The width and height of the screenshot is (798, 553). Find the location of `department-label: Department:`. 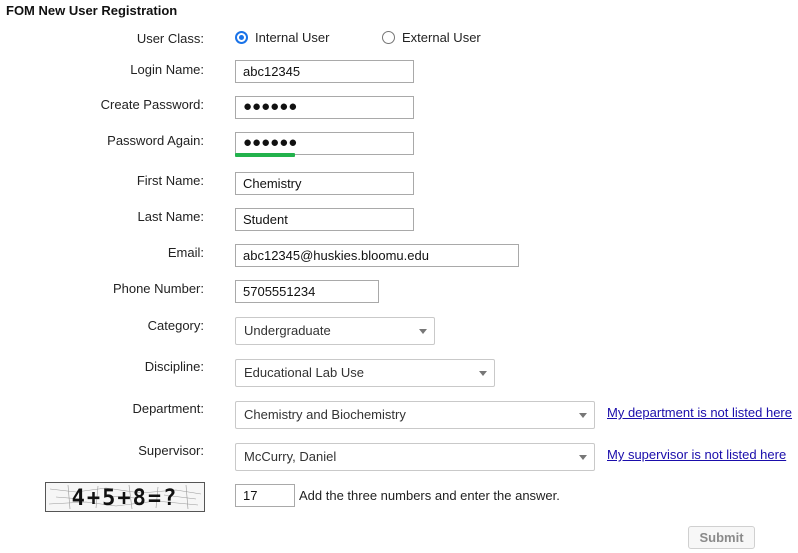

department-label: Department: is located at coordinates (168, 408).